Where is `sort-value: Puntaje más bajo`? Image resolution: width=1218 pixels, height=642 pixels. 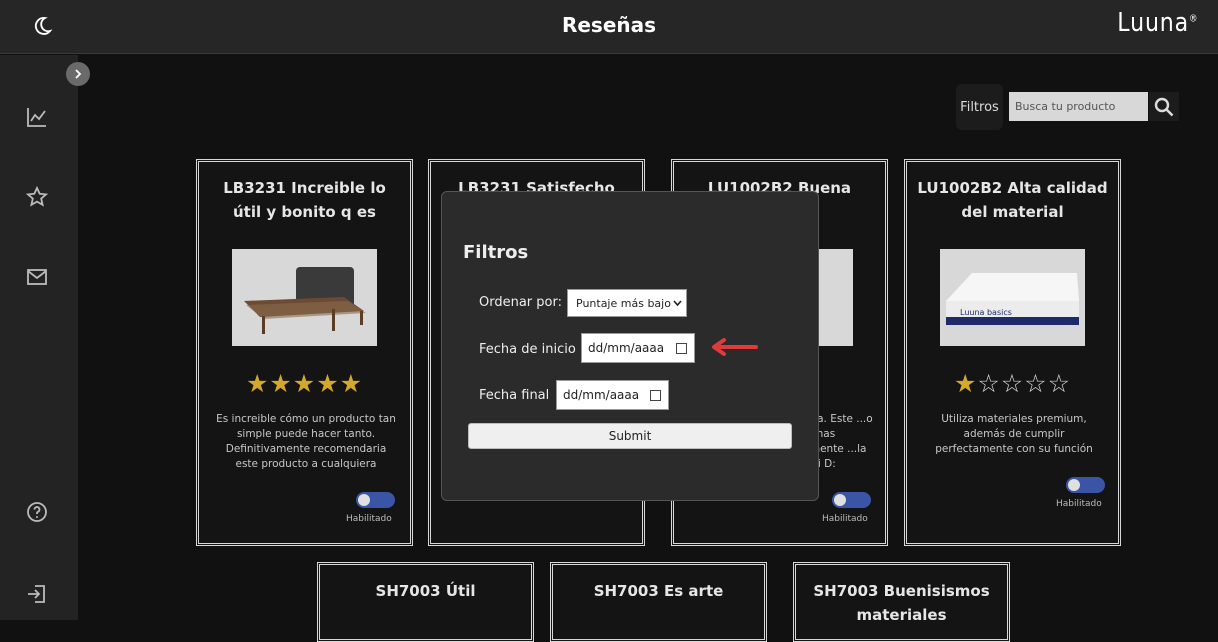 sort-value: Puntaje más bajo is located at coordinates (623, 303).